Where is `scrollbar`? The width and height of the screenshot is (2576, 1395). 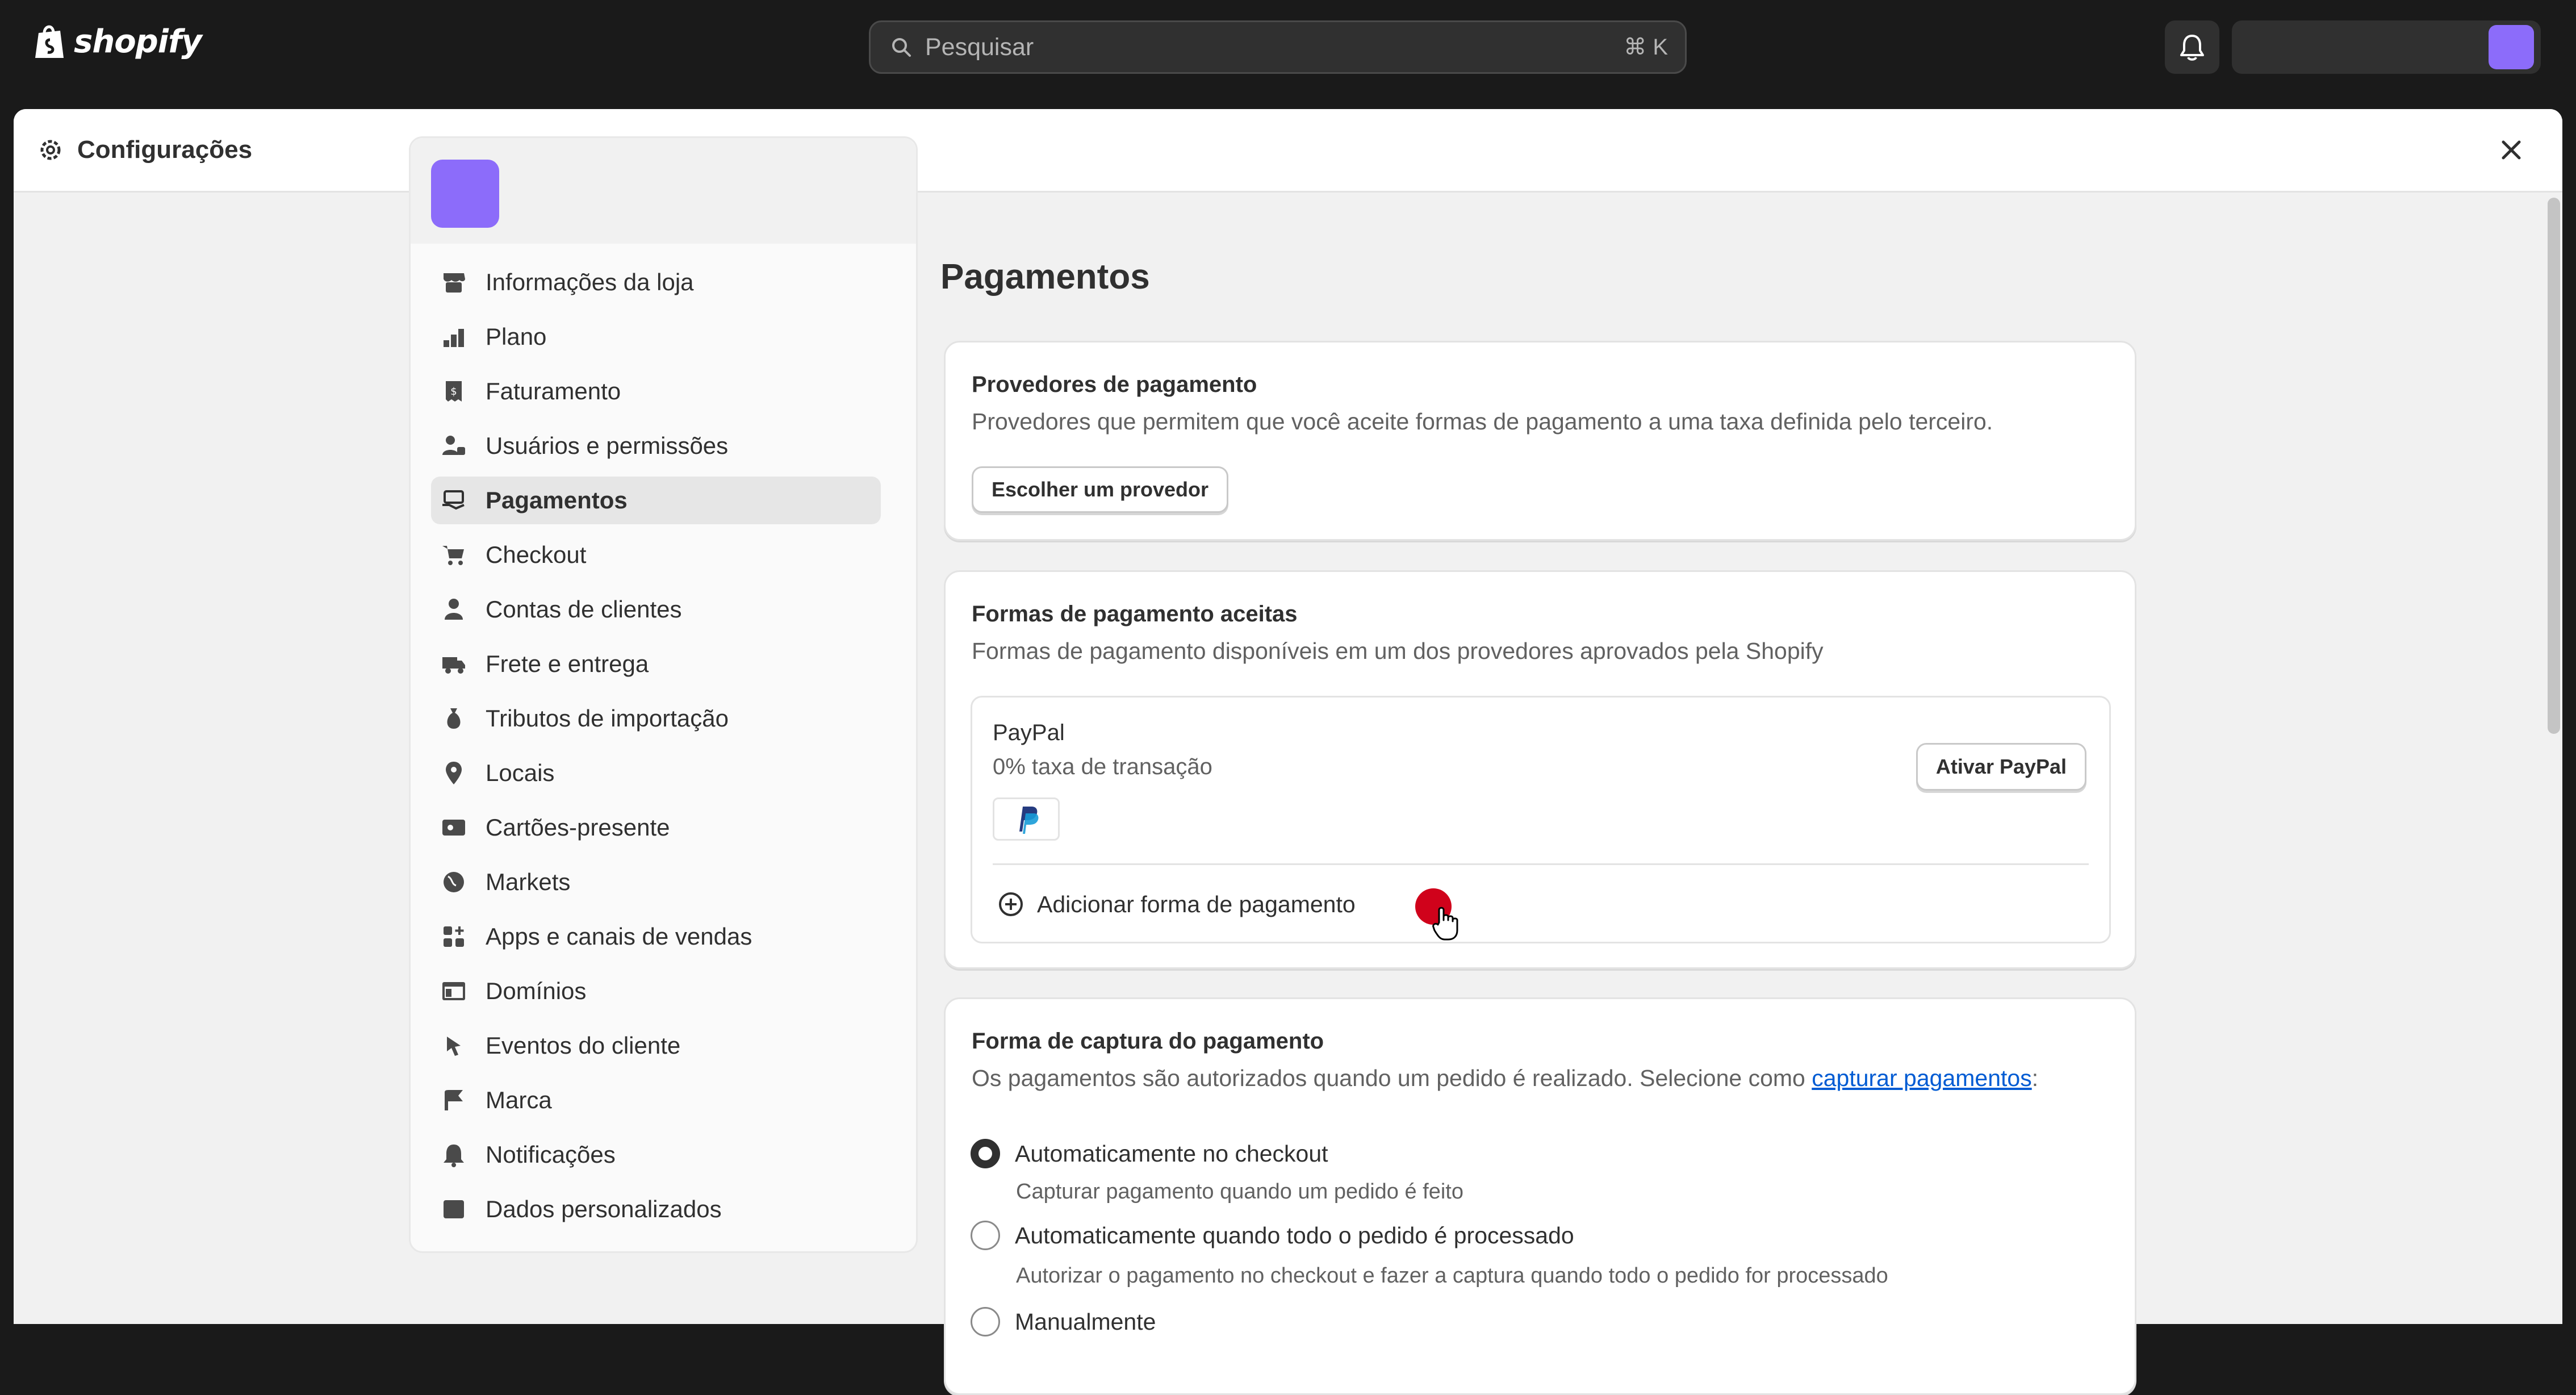 scrollbar is located at coordinates (2554, 466).